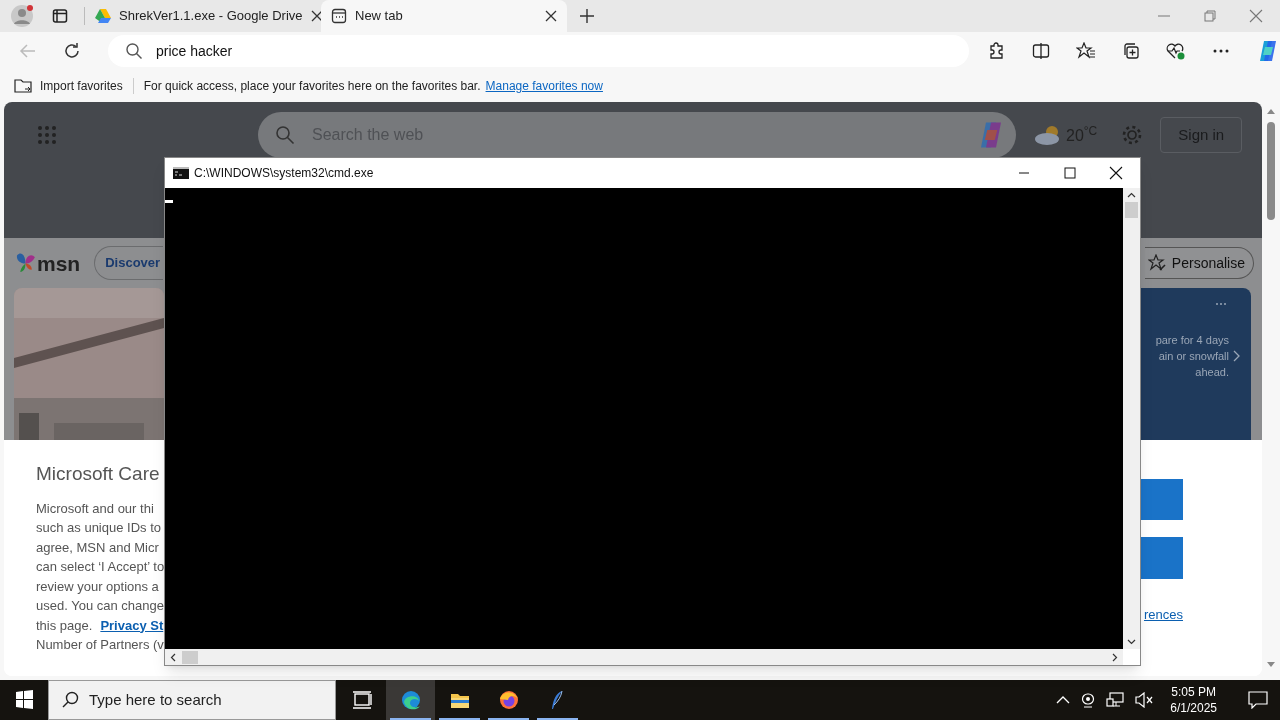 This screenshot has height=720, width=1280. What do you see at coordinates (59, 263) in the screenshot?
I see `logo-text: msn` at bounding box center [59, 263].